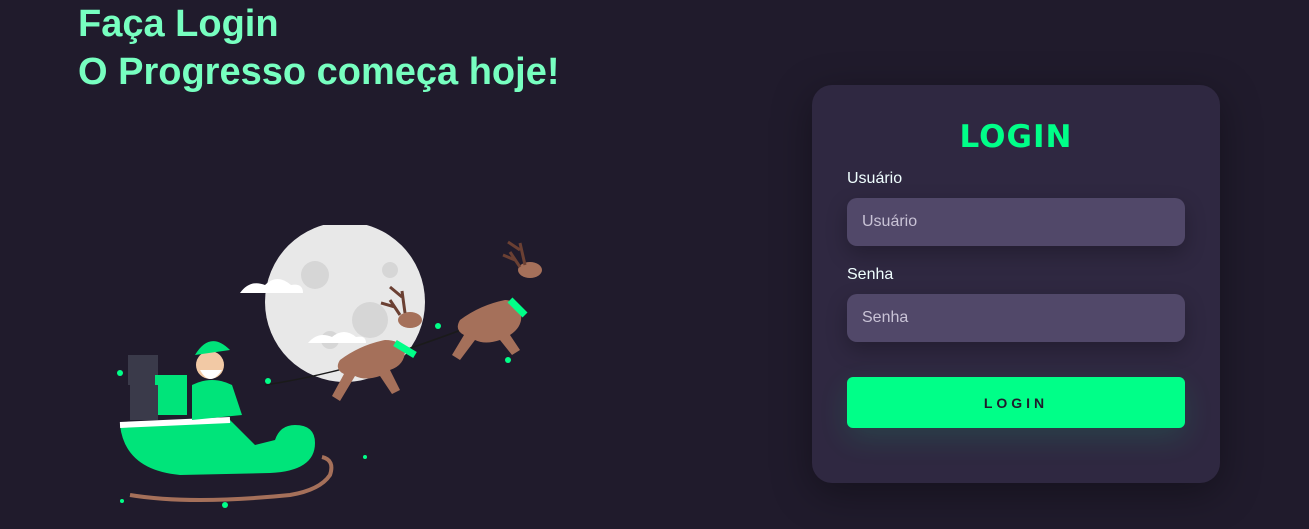  What do you see at coordinates (319, 48) in the screenshot?
I see `page-headline: Faça Login O Progresso começa hoje!` at bounding box center [319, 48].